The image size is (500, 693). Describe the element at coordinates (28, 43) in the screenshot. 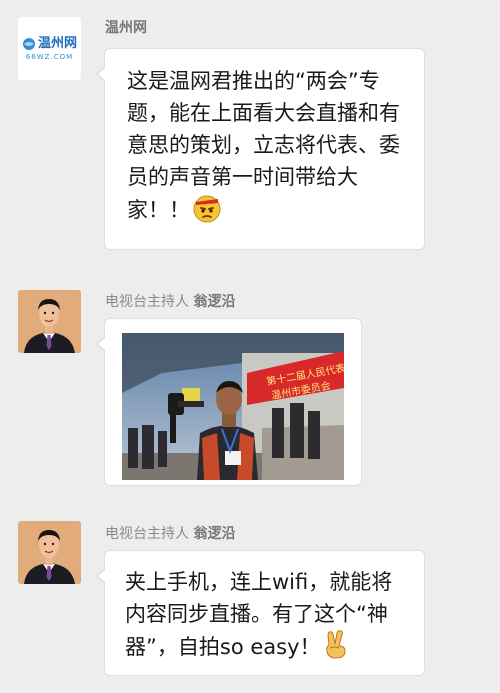

I see `logo-globe-icon` at that location.